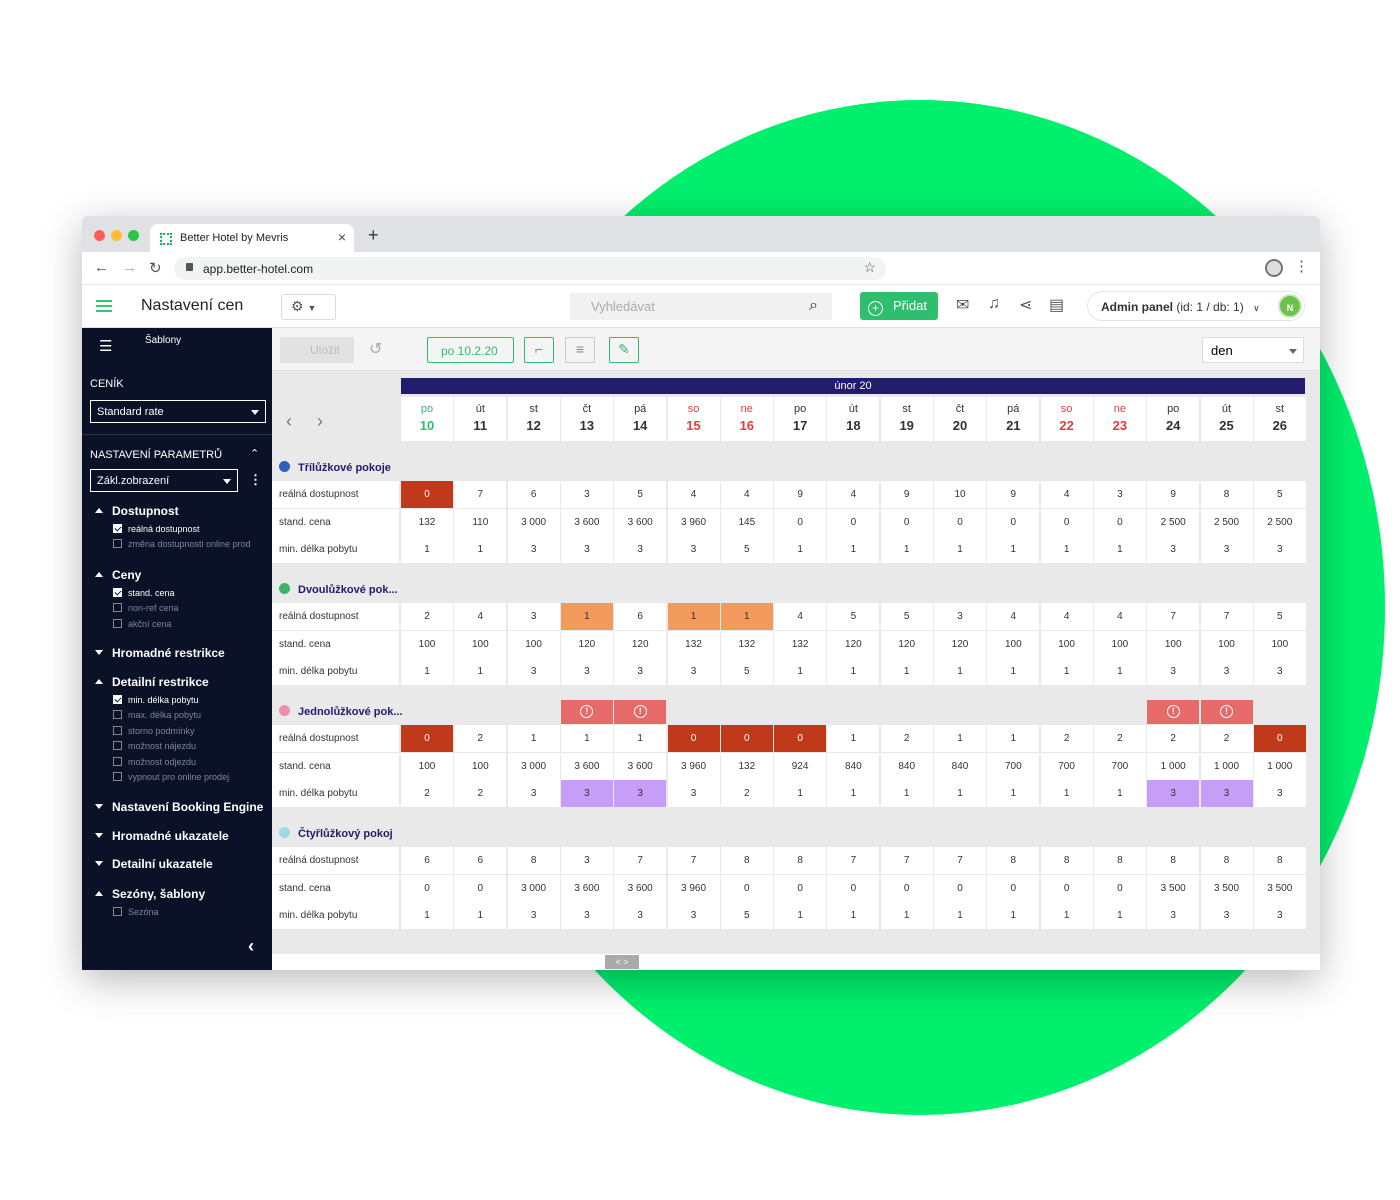 The width and height of the screenshot is (1400, 1200). I want to click on grid-cell: 3 500, so click(1173, 888).